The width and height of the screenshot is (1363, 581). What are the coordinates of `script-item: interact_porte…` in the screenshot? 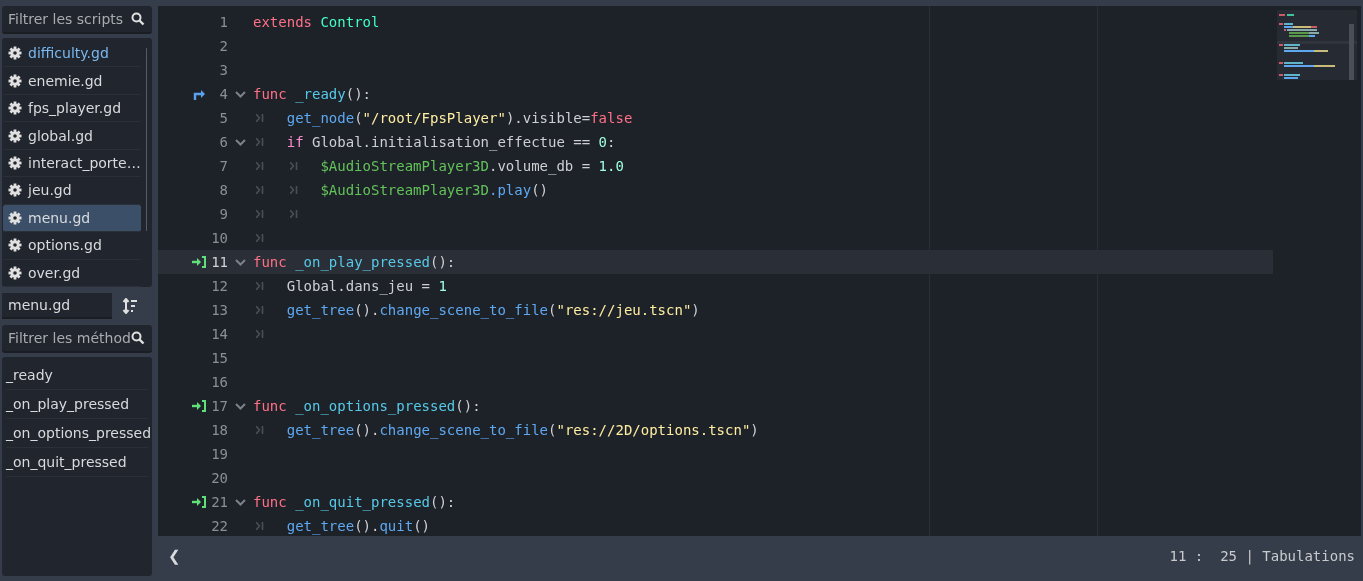 It's located at (72, 163).